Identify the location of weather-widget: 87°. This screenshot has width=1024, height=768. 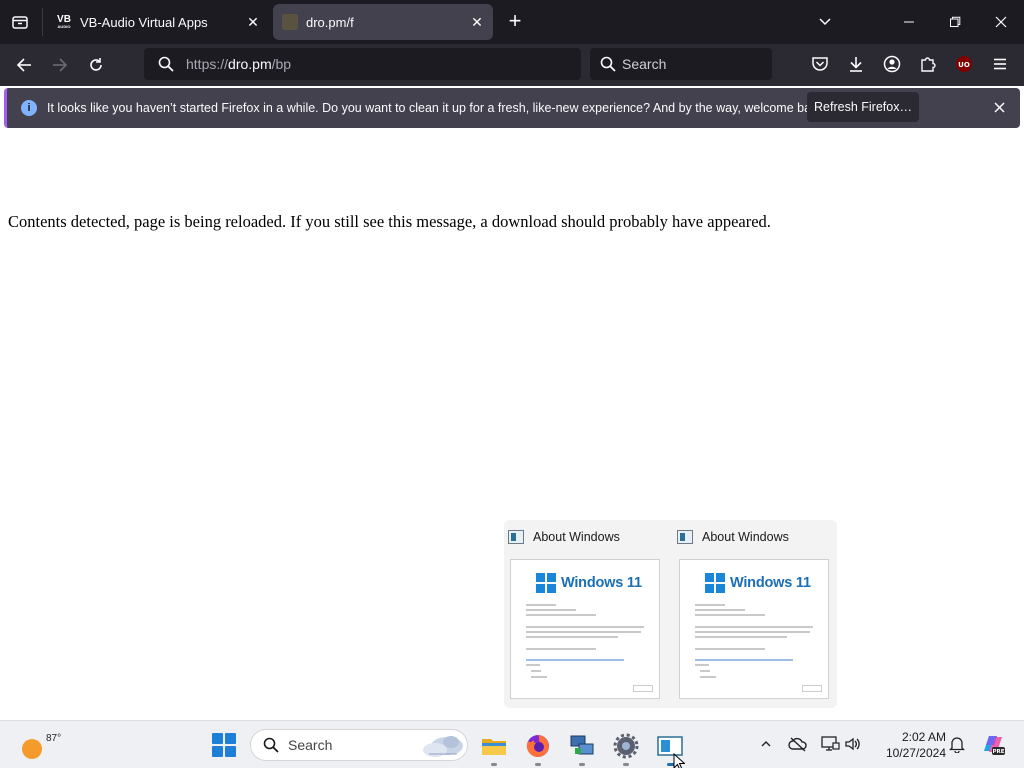
(37, 746).